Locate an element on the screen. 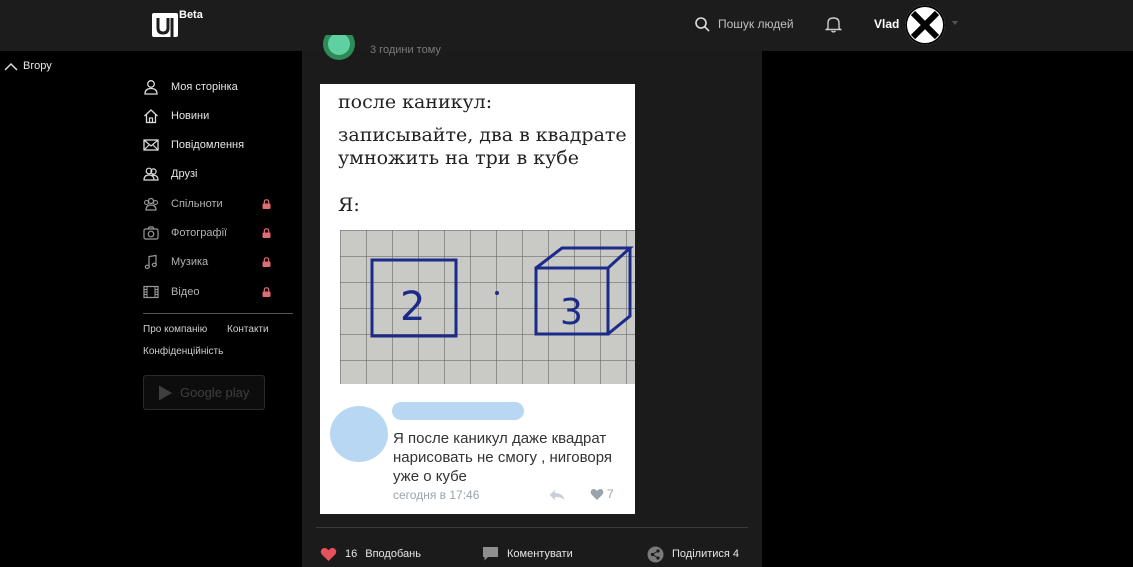 The width and height of the screenshot is (1133, 567). search-icon is located at coordinates (702, 24).